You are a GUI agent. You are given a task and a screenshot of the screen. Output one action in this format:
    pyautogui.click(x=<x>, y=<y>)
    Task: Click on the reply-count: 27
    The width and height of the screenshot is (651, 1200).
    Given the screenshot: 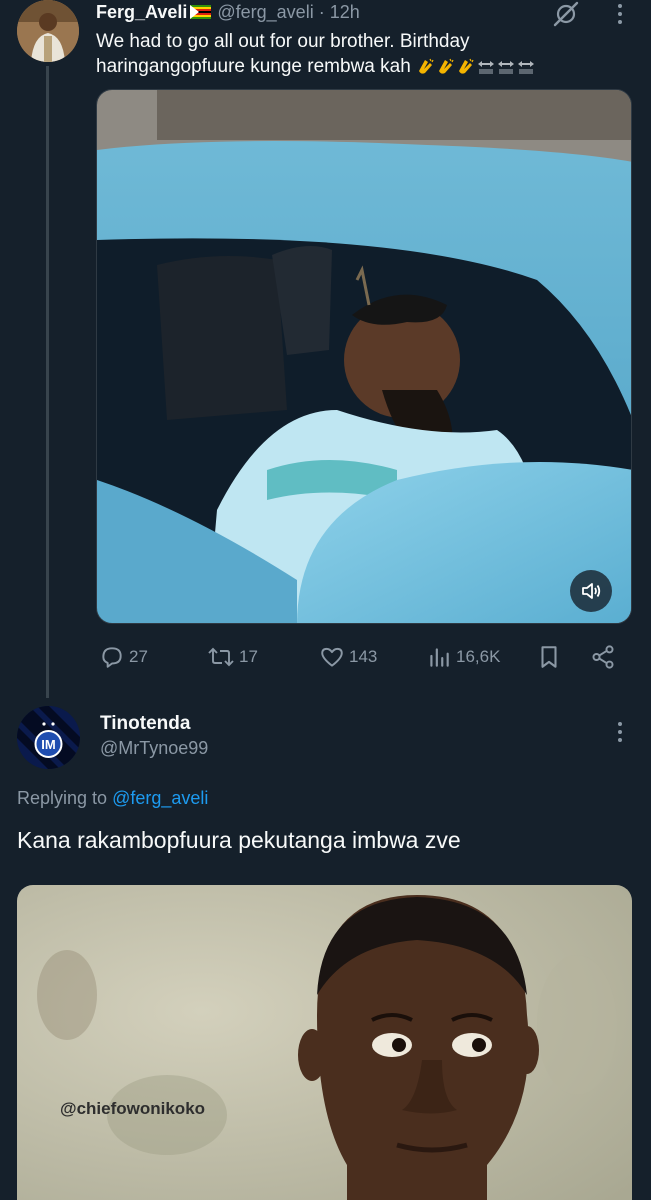 What is the action you would take?
    pyautogui.click(x=138, y=656)
    